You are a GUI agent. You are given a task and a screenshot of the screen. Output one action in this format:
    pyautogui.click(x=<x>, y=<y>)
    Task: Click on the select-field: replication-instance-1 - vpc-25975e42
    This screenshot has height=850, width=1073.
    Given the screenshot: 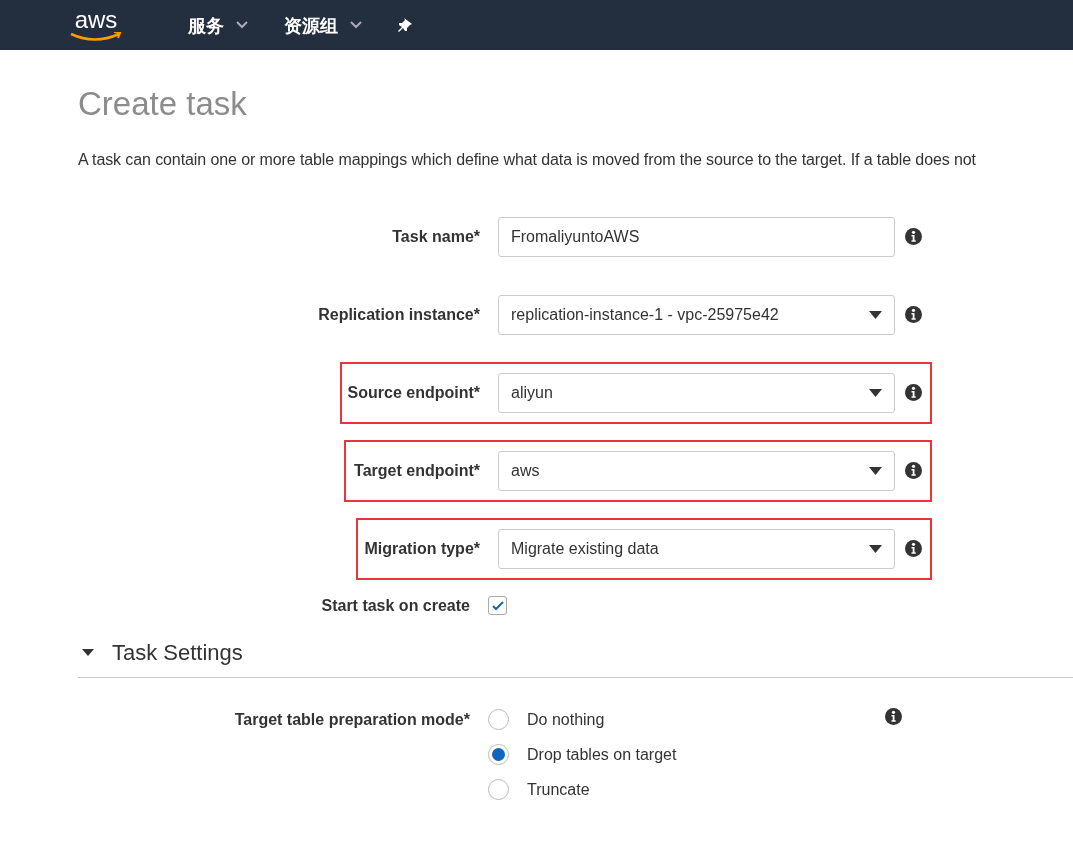 What is the action you would take?
    pyautogui.click(x=696, y=314)
    